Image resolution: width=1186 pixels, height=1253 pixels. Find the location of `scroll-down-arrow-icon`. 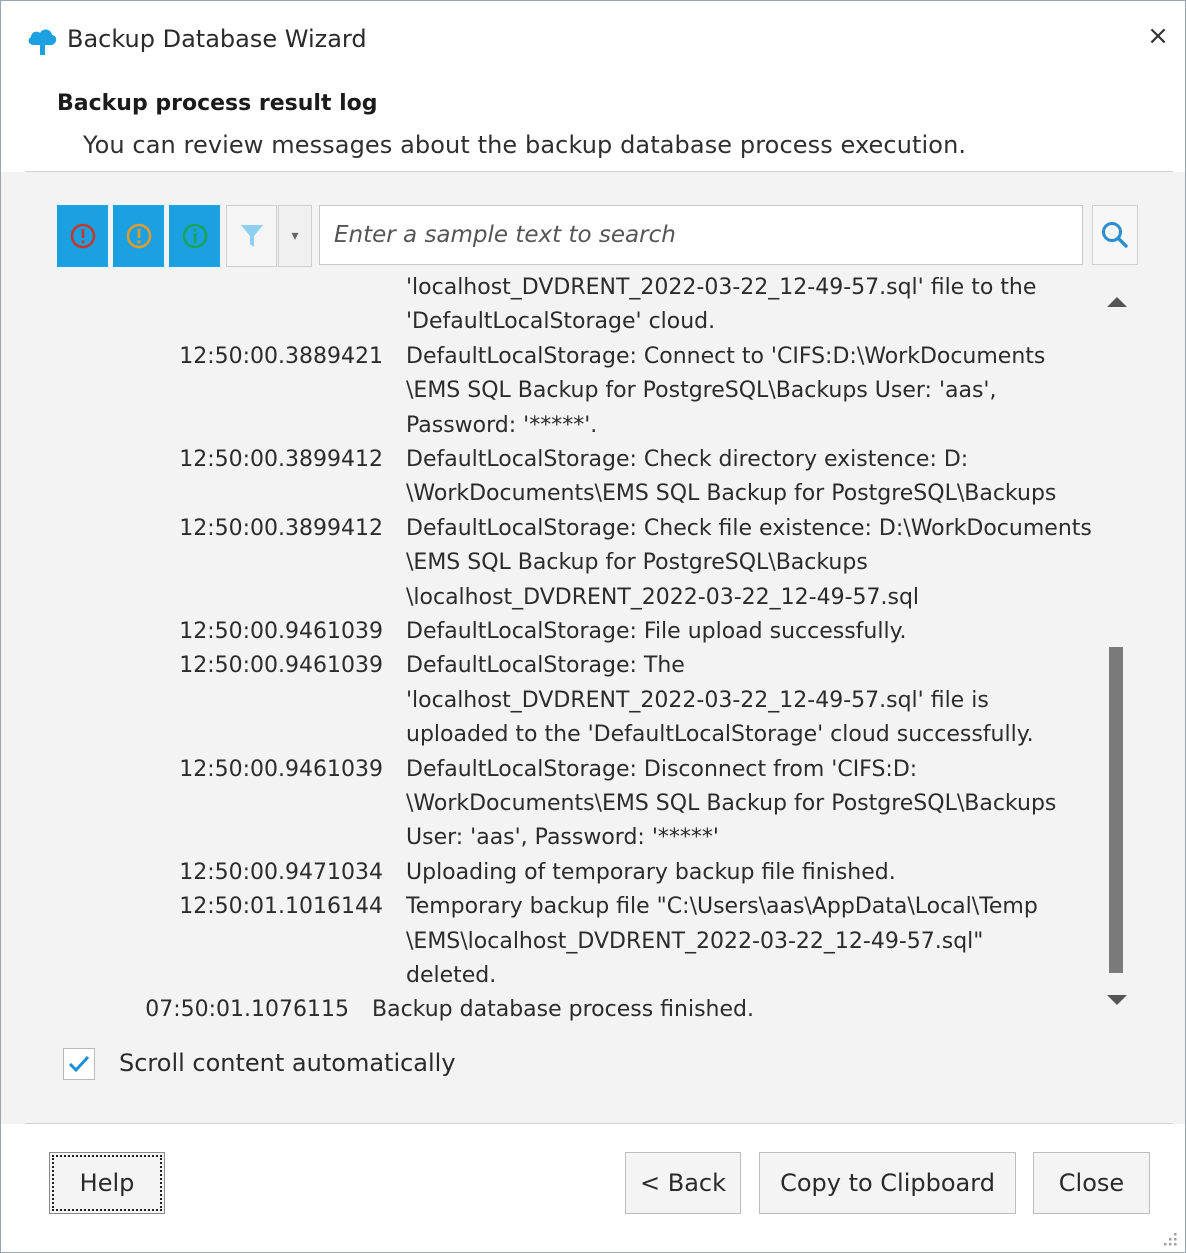

scroll-down-arrow-icon is located at coordinates (1117, 1000).